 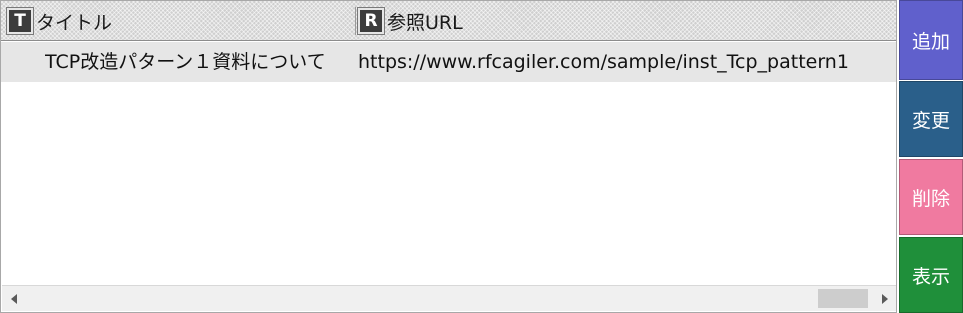 I want to click on scroll-left-button, so click(x=14, y=298).